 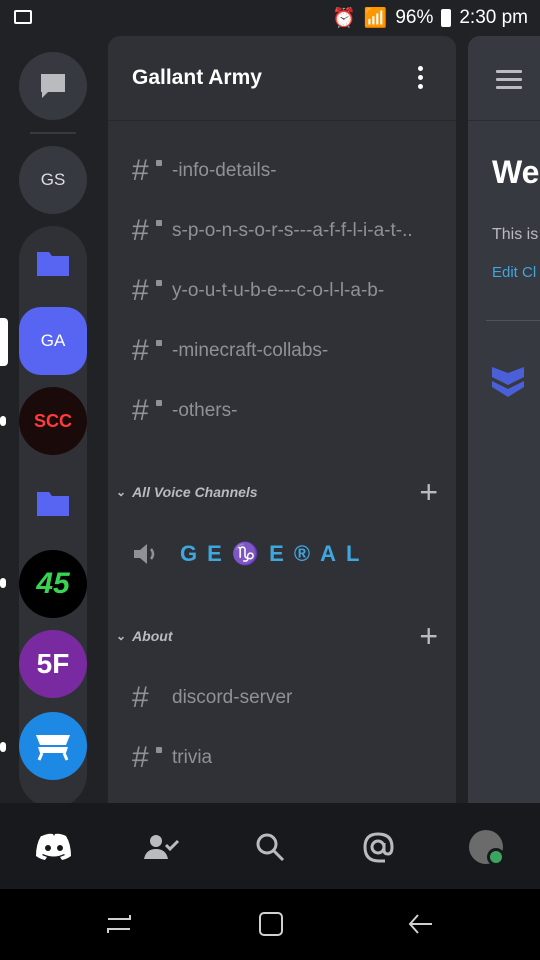 What do you see at coordinates (514, 272) in the screenshot?
I see `edit-channel-link: Edit Cl` at bounding box center [514, 272].